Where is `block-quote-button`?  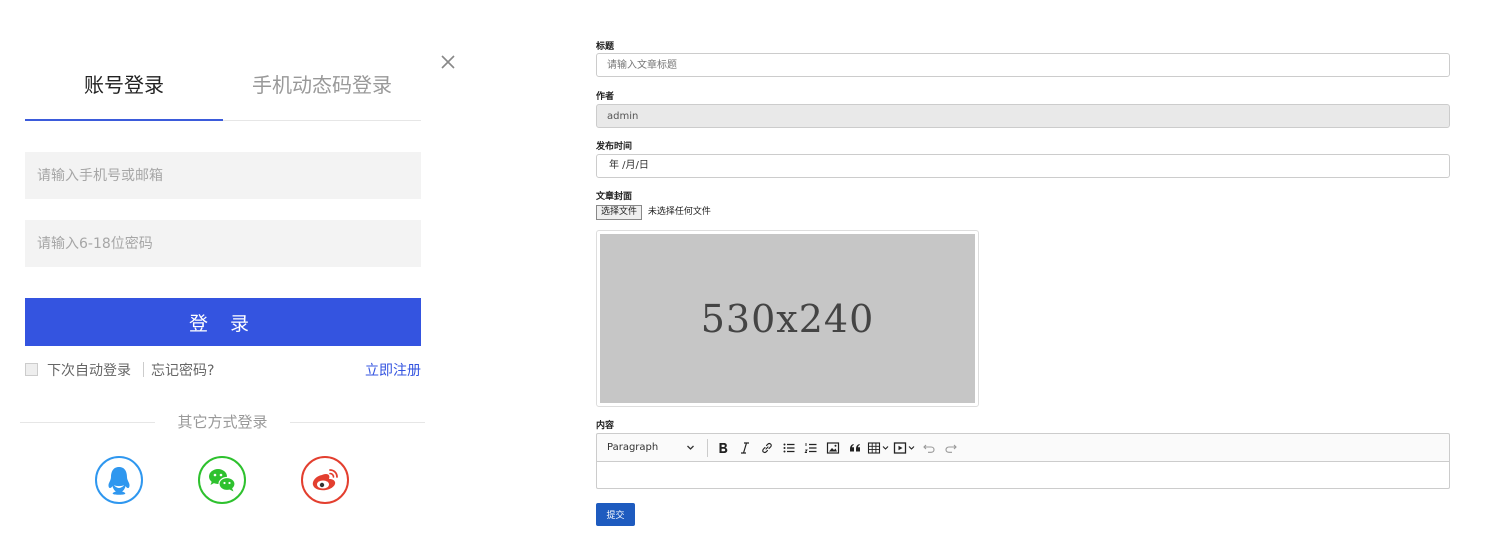
block-quote-button is located at coordinates (855, 447).